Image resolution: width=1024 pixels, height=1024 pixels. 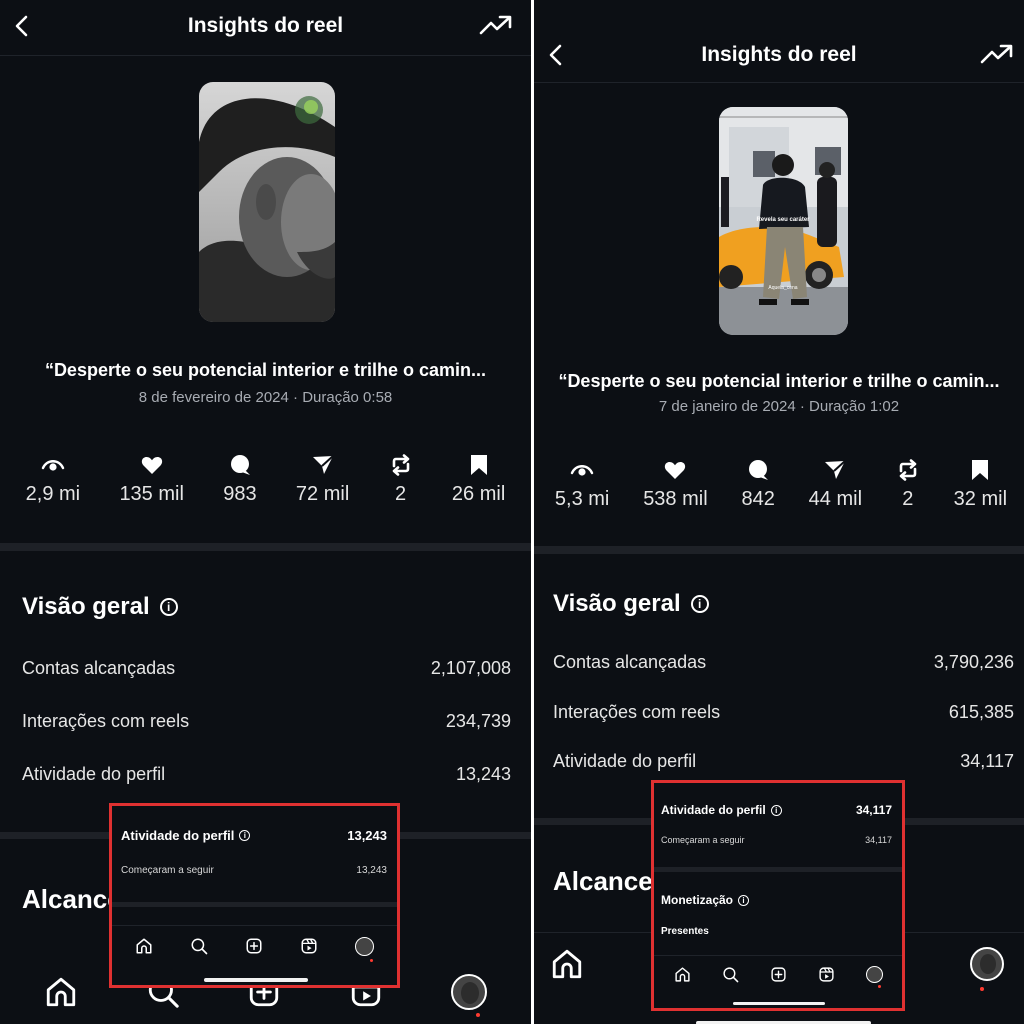 What do you see at coordinates (582, 484) in the screenshot?
I see `stat-views: 5,3 mi` at bounding box center [582, 484].